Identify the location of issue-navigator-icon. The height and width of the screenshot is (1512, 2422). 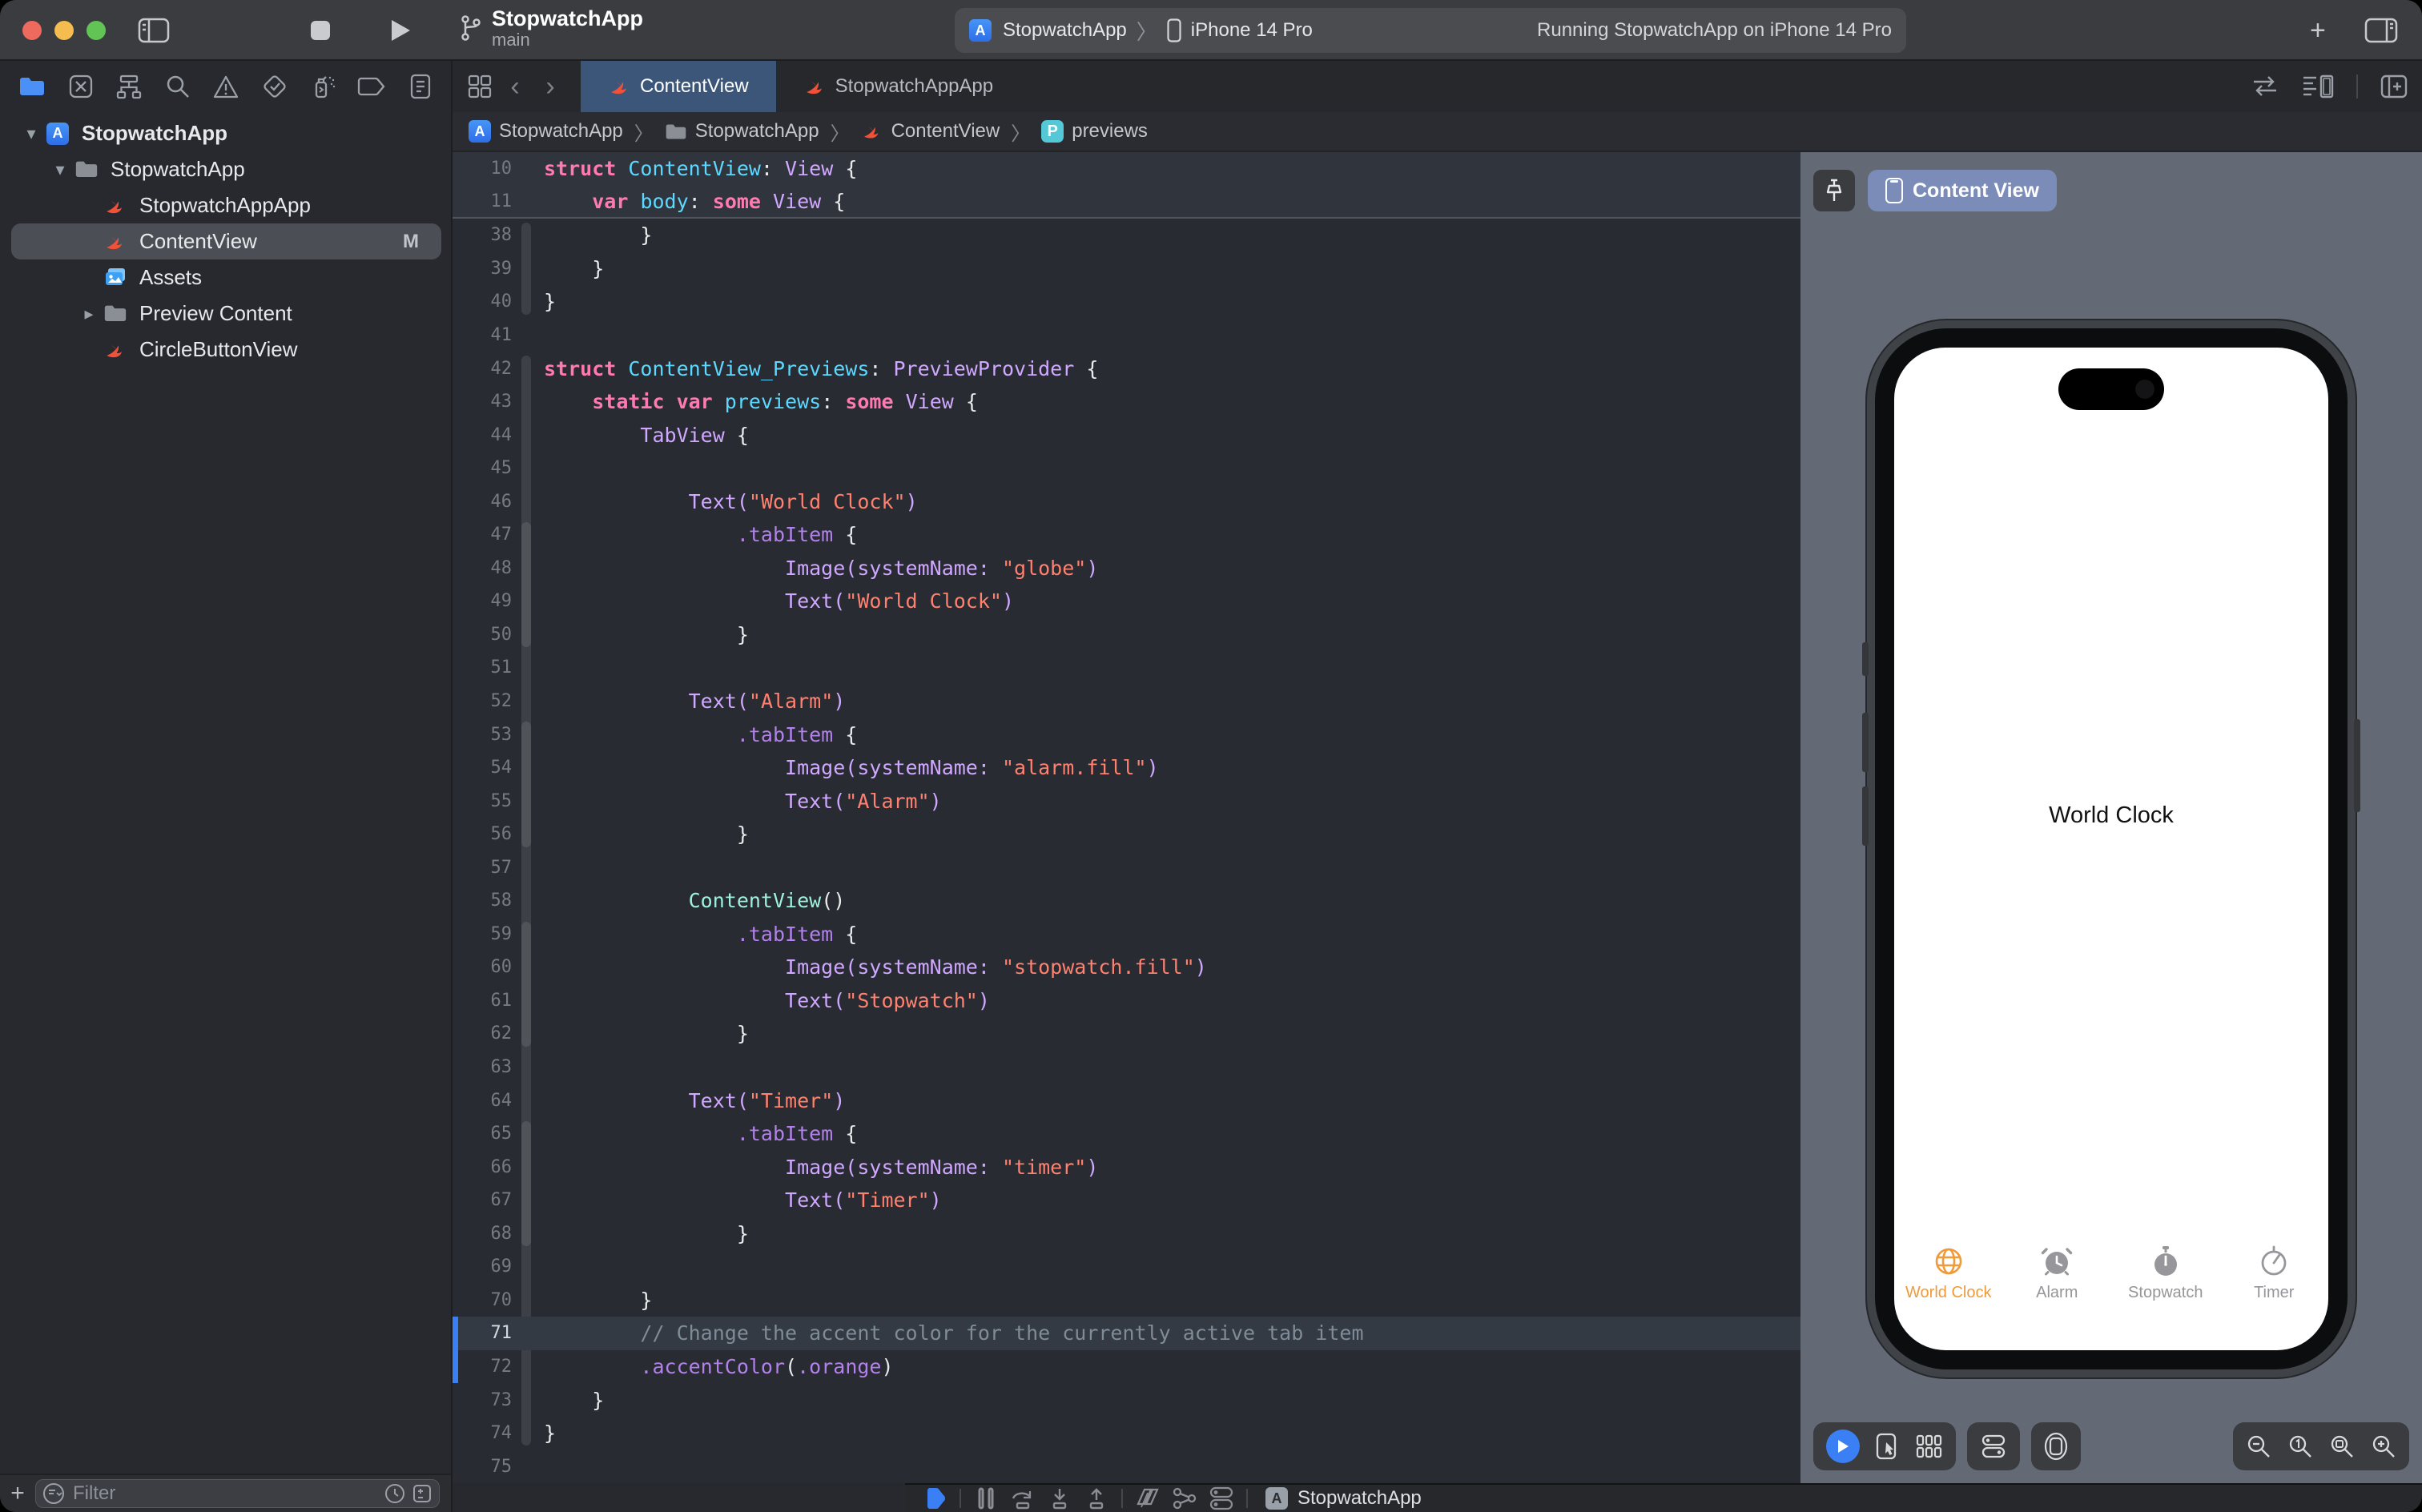
(226, 86).